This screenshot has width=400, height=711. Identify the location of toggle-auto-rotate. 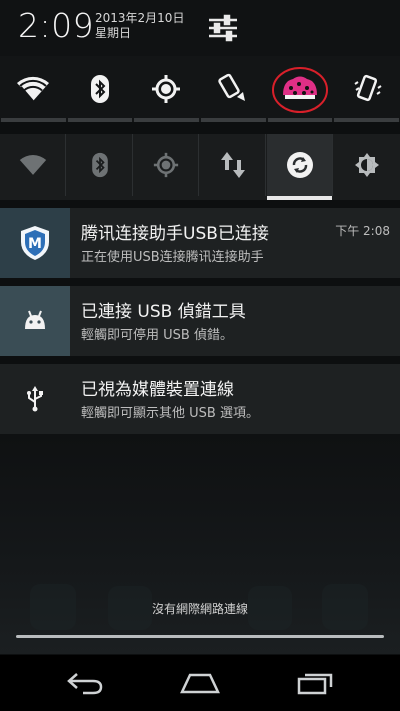
(233, 89).